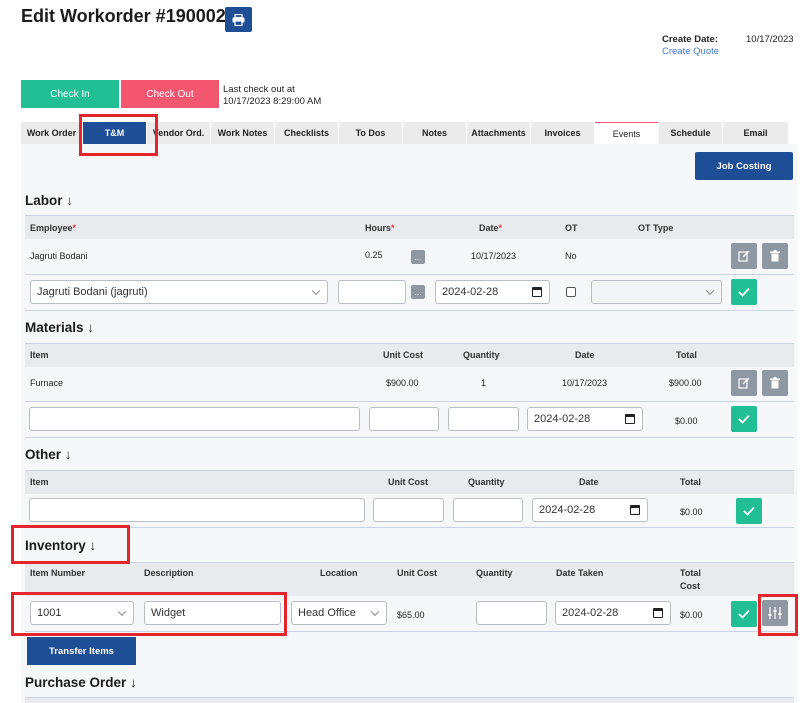 This screenshot has height=703, width=805. Describe the element at coordinates (409, 227) in the screenshot. I see `labor-table-header: Employee* Hours* Date* OT OT Type` at that location.